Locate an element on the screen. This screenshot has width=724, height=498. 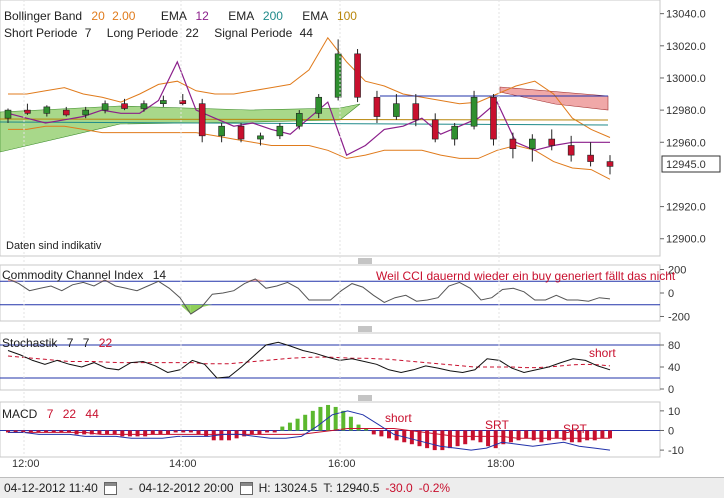
macd-annotation: short is located at coordinates (398, 418).